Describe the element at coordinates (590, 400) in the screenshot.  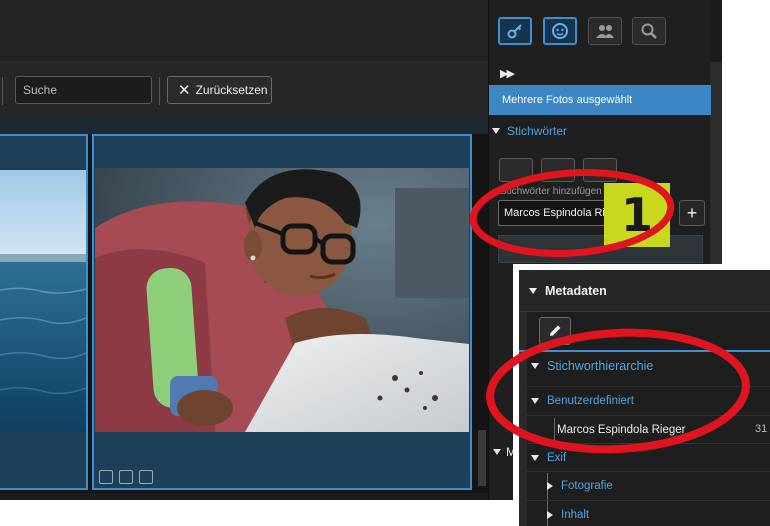
I see `tree-node-custom-label: Benutzerdefiniert` at that location.